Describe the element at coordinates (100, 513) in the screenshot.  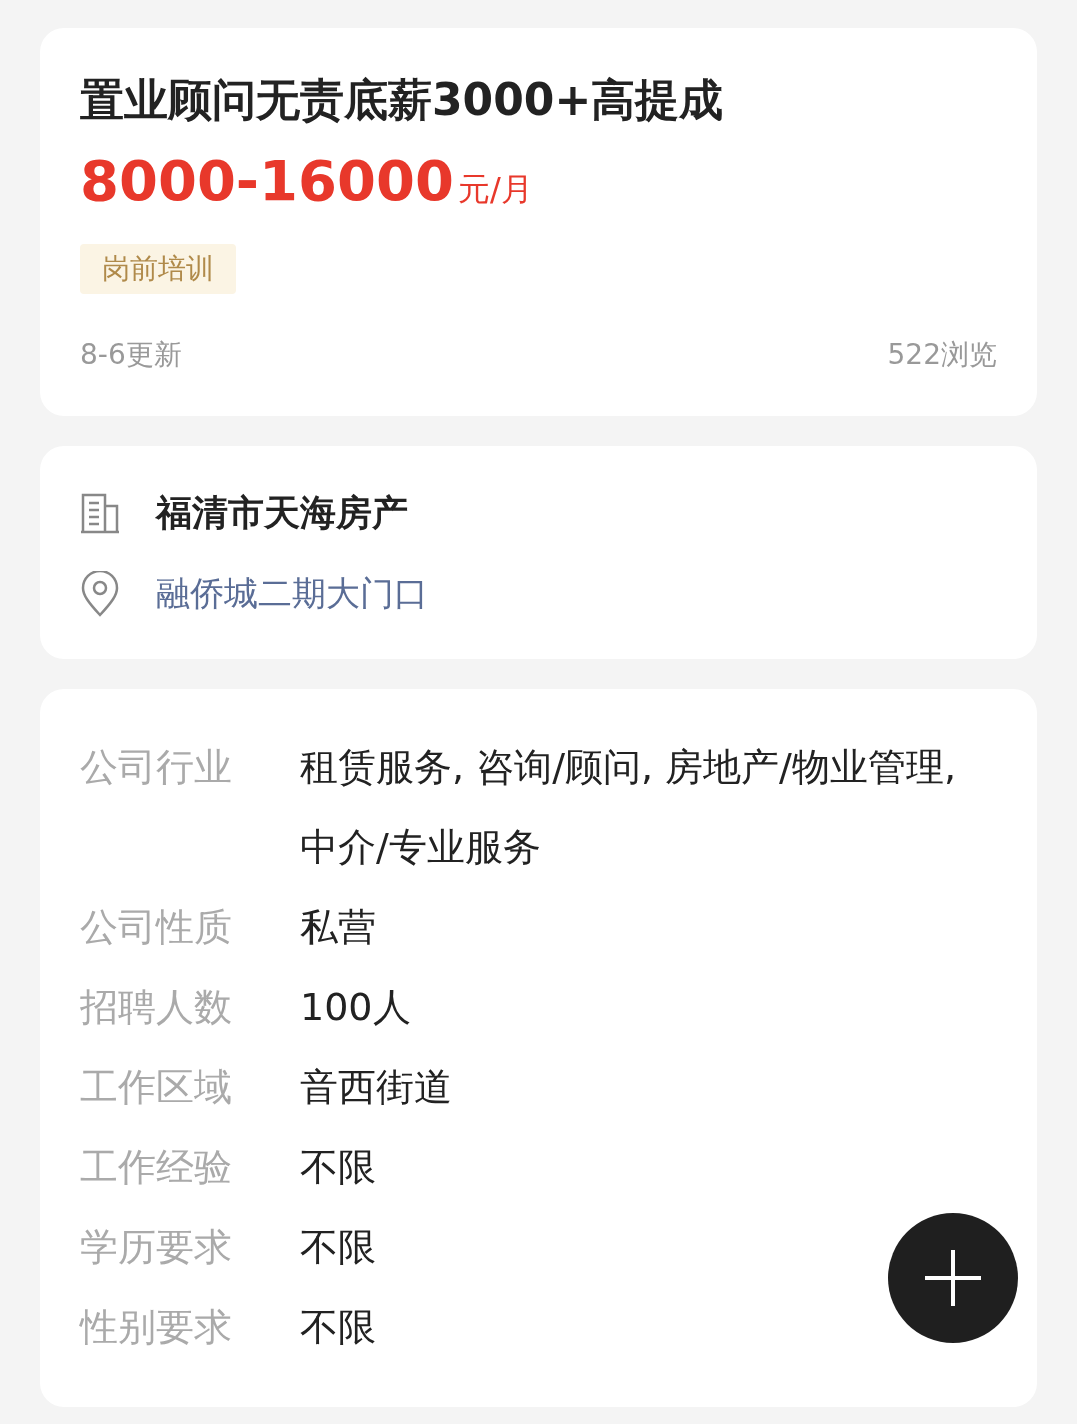
I see `building-icon` at that location.